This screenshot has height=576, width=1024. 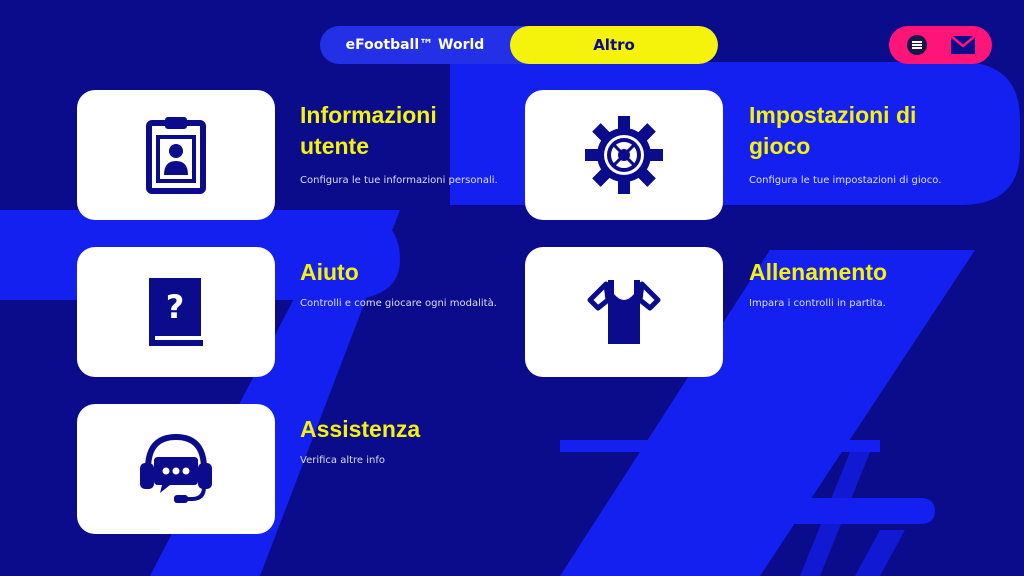 What do you see at coordinates (415, 45) in the screenshot?
I see `tab-efootball-world: eFootball™ World` at bounding box center [415, 45].